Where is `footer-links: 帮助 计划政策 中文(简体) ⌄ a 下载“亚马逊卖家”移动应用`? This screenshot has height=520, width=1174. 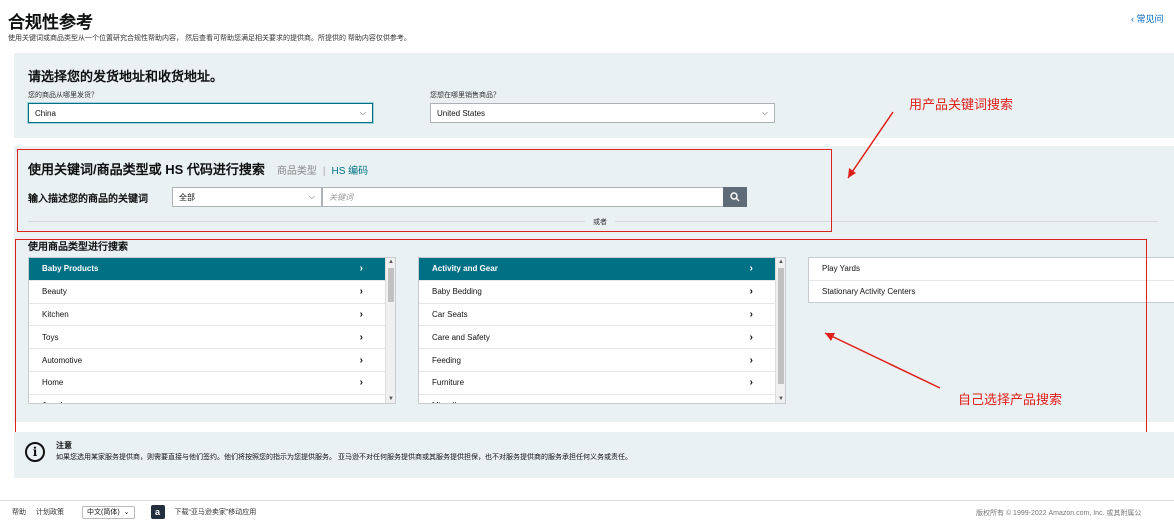
footer-links: 帮助 计划政策 中文(简体) ⌄ a 下载“亚马逊卖家”移动应用 is located at coordinates (134, 512).